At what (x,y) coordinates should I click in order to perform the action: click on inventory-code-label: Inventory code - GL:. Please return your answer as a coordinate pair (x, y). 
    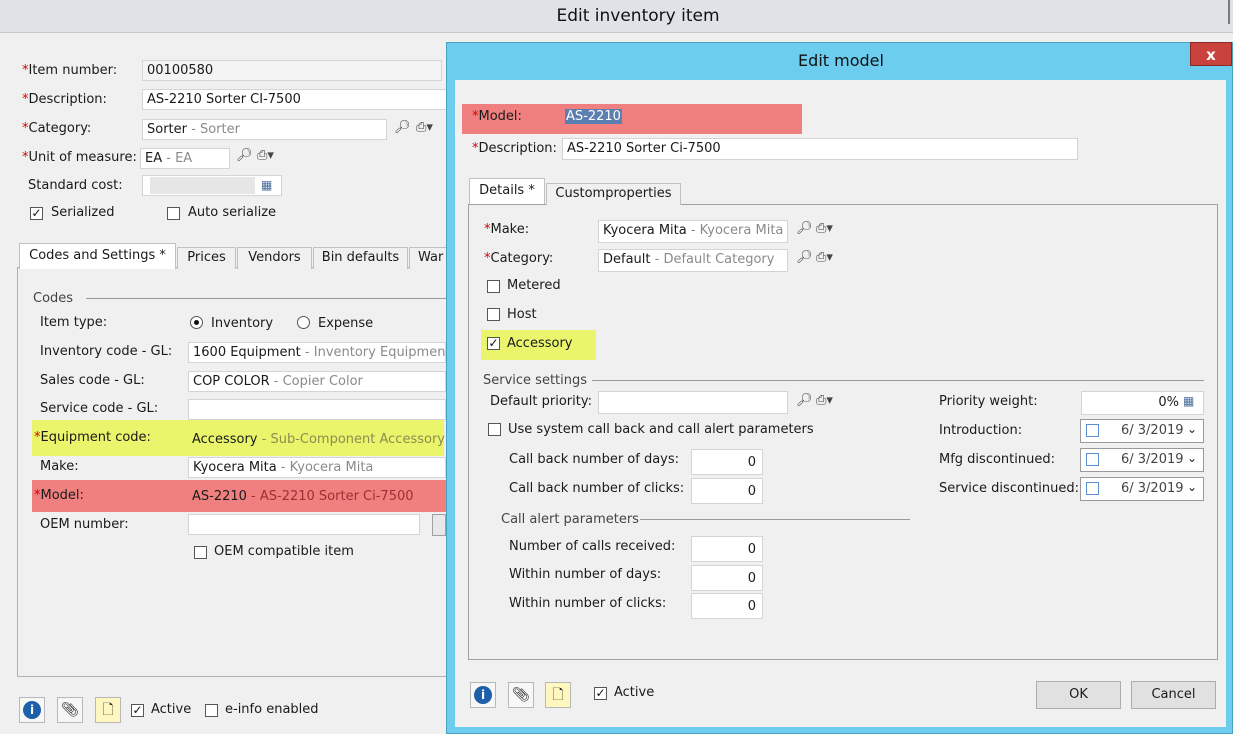
    Looking at the image, I should click on (106, 351).